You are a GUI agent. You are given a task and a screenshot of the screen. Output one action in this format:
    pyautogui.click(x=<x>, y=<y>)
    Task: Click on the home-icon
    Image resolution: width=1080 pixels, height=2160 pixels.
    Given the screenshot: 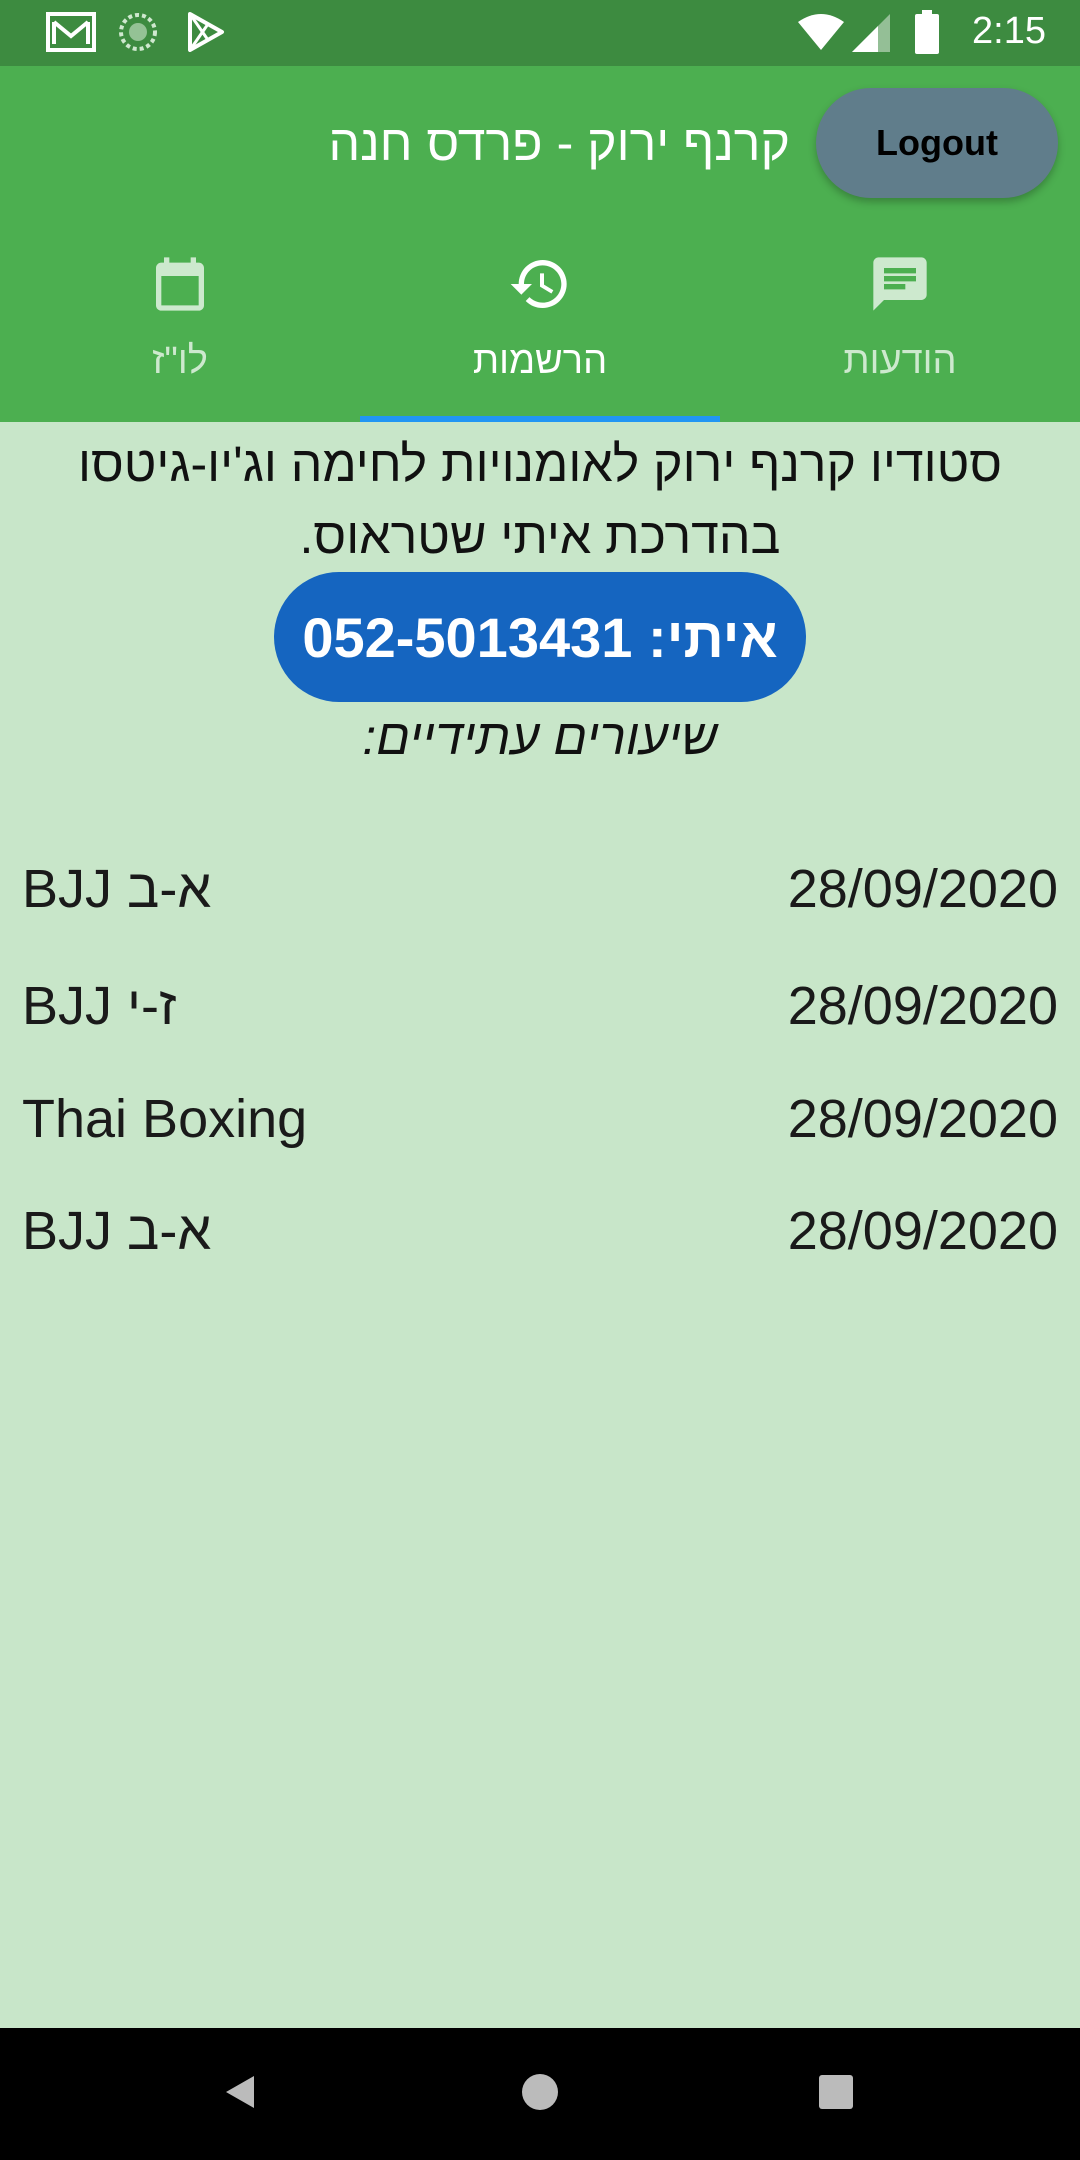 What is the action you would take?
    pyautogui.click(x=540, y=2094)
    